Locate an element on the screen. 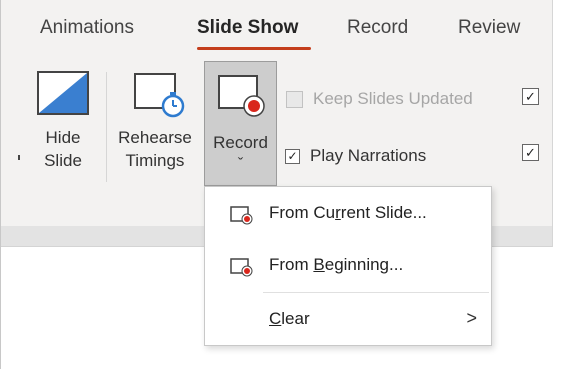  keep-slides-updated-option: Keep Slides Updated is located at coordinates (379, 99).